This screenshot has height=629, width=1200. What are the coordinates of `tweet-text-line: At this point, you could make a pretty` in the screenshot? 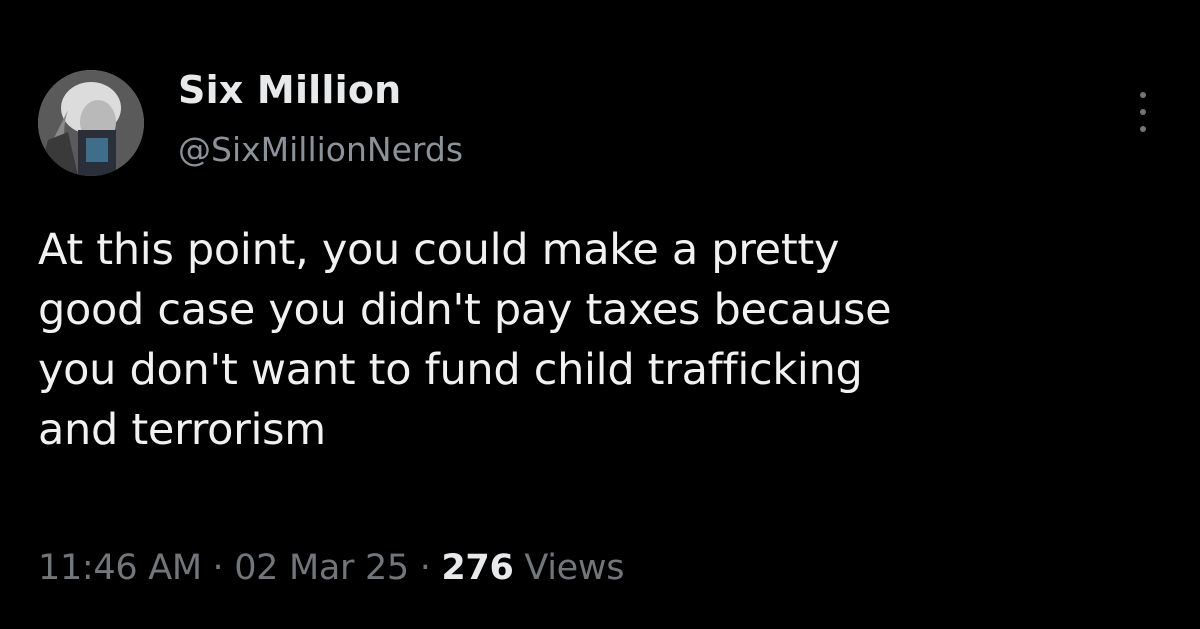 It's located at (439, 250).